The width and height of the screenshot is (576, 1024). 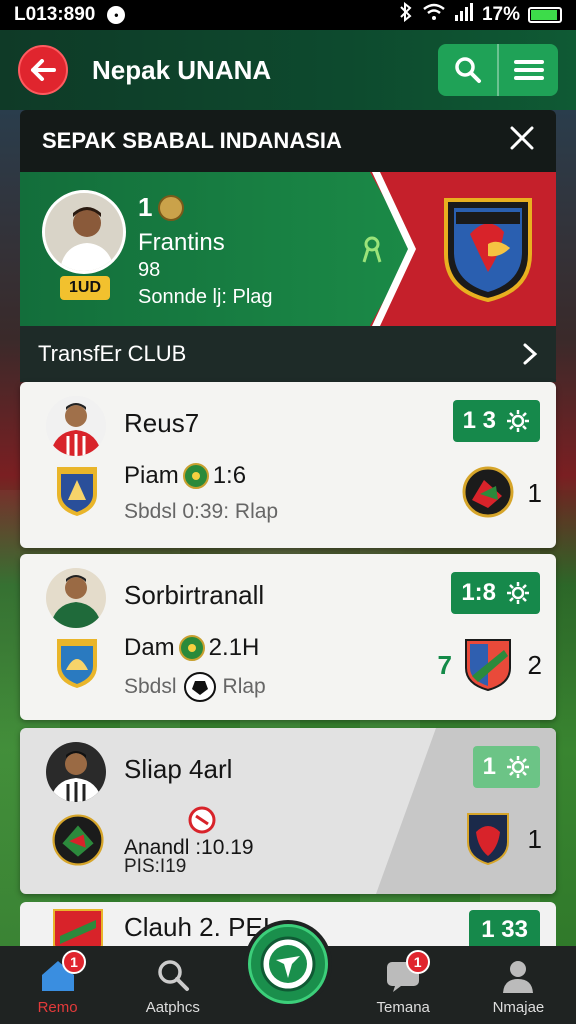 I want to click on close-button, so click(x=522, y=141).